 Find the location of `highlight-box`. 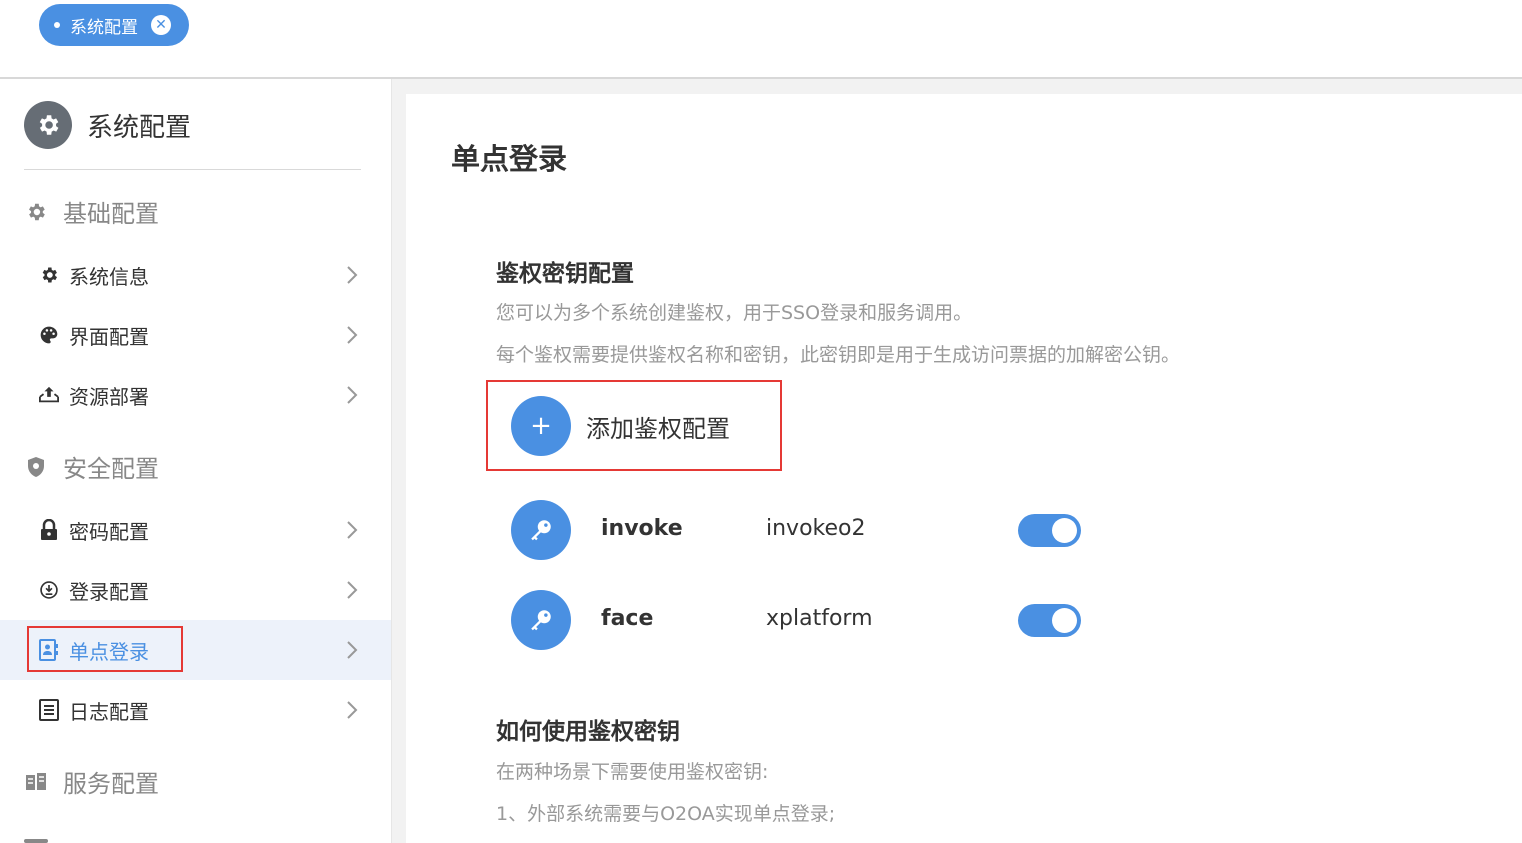

highlight-box is located at coordinates (105, 649).